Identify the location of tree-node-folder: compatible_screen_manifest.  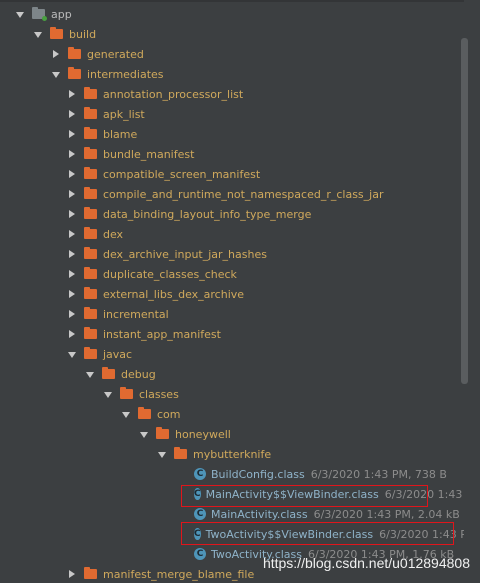
(232, 174).